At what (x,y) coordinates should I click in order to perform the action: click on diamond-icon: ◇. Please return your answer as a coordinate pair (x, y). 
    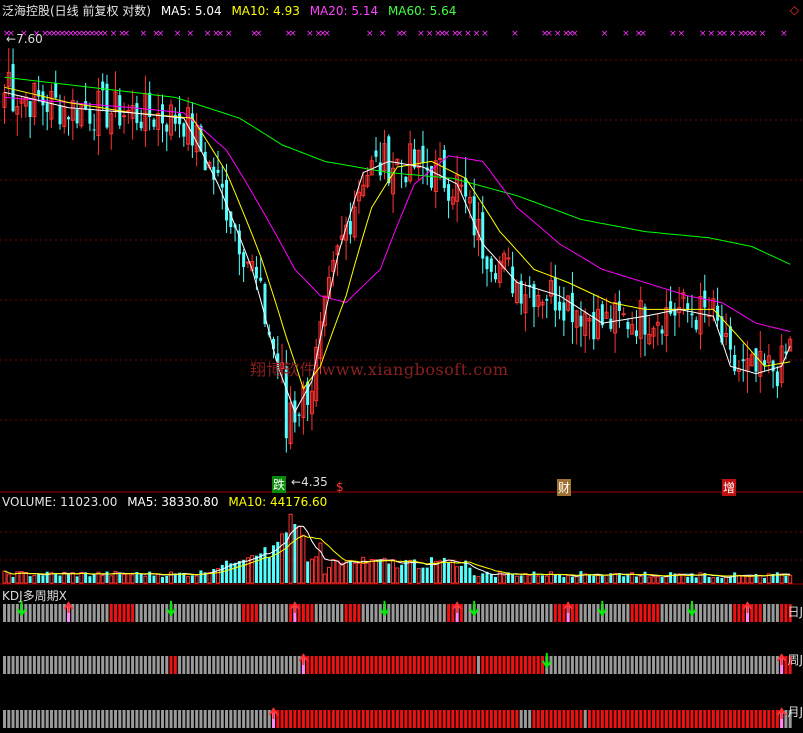
    Looking at the image, I should click on (794, 10).